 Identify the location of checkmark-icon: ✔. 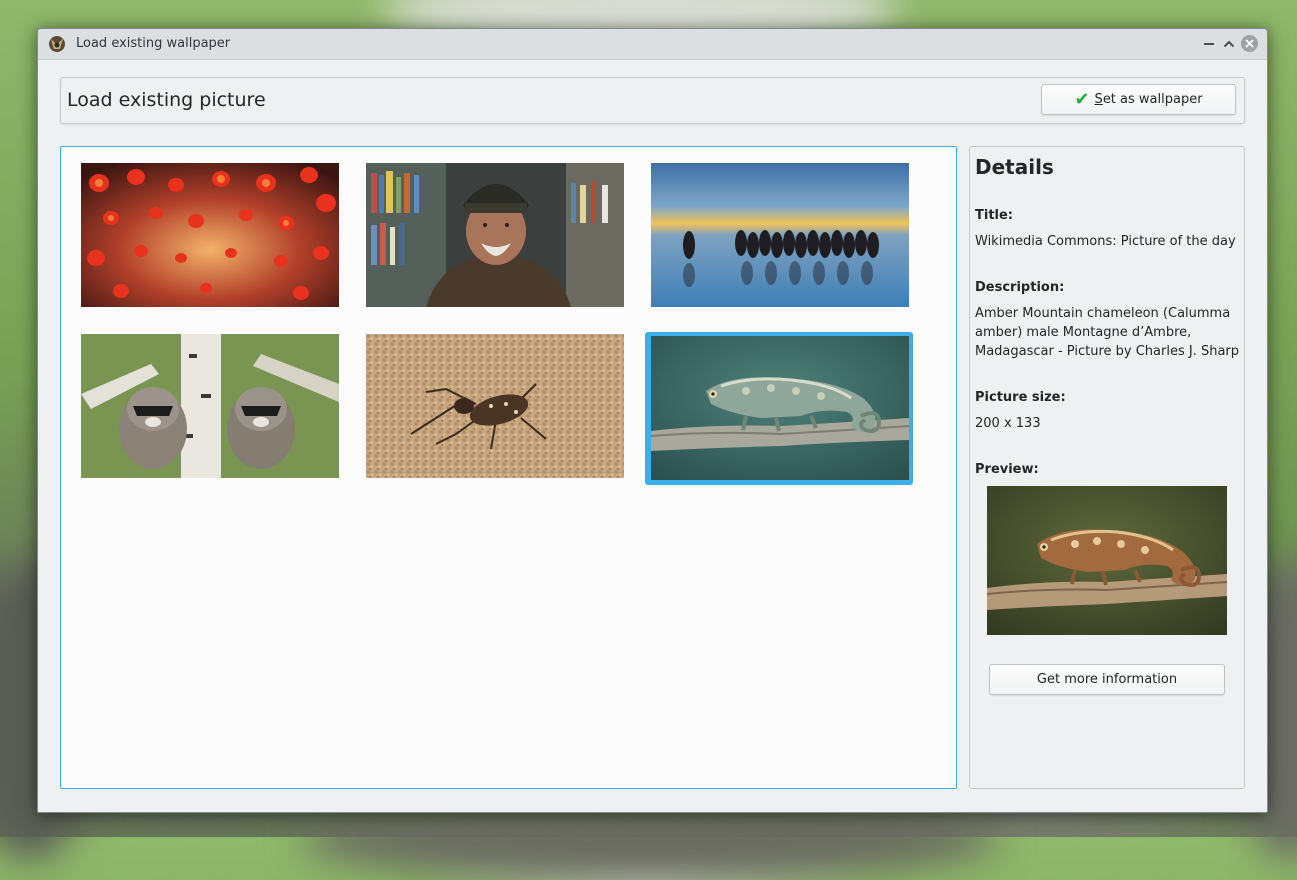
(1082, 99).